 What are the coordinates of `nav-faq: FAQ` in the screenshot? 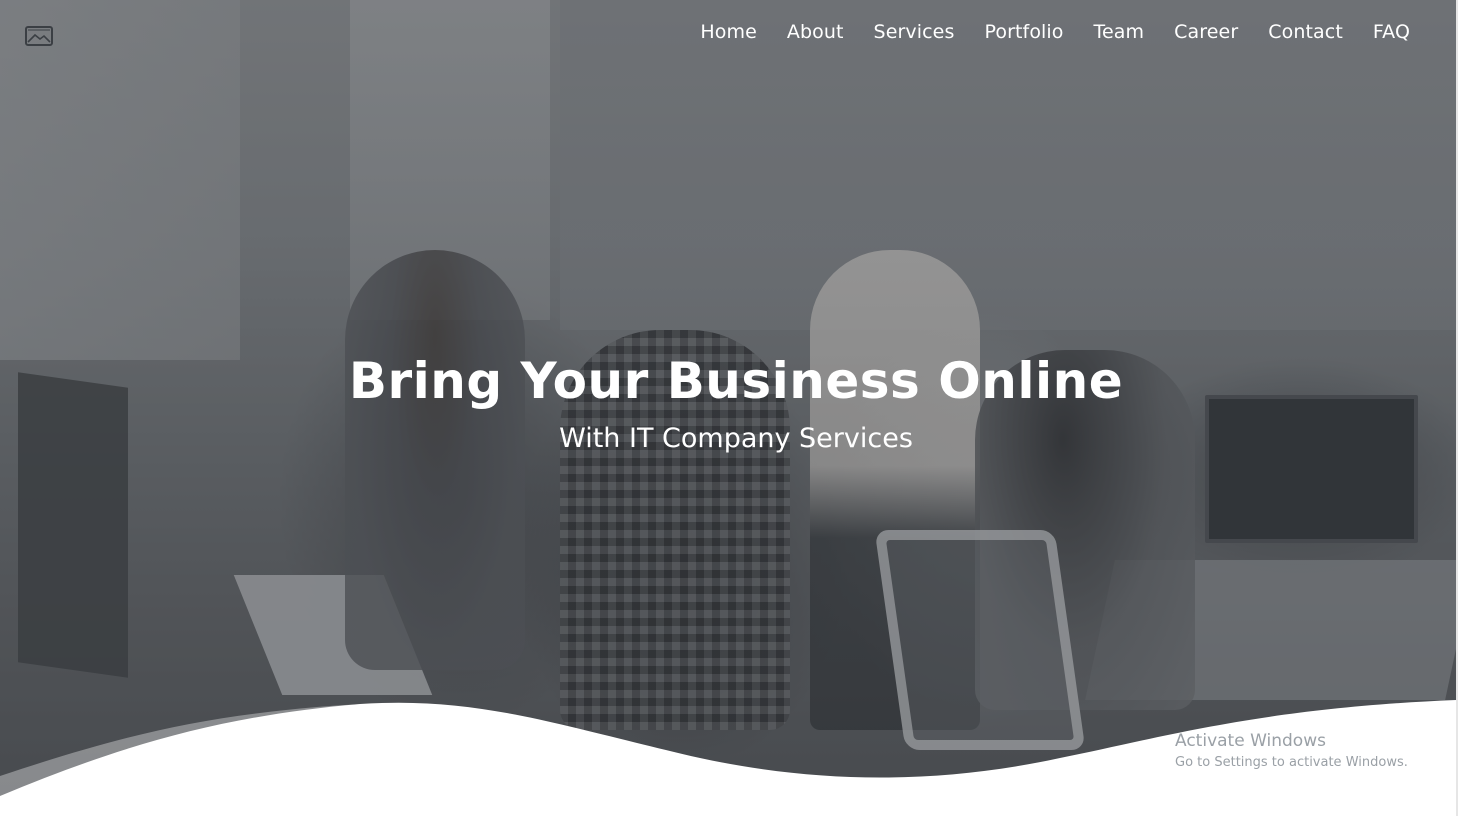 It's located at (1384, 32).